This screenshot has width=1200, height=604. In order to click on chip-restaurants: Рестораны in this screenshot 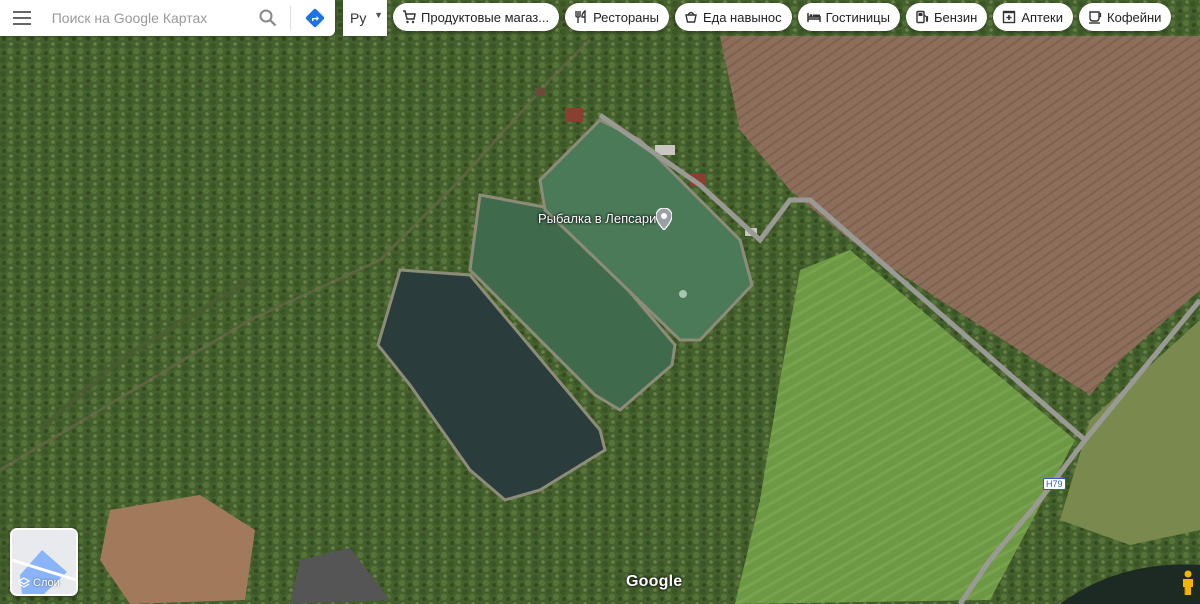, I will do `click(617, 17)`.